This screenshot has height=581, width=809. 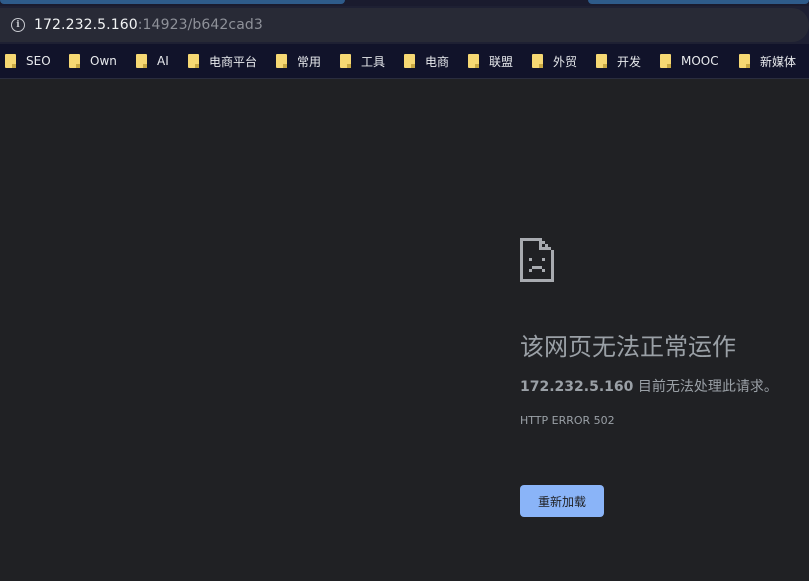 I want to click on bookmark-folder-ecommerce-platform: 电商平台, so click(x=222, y=61).